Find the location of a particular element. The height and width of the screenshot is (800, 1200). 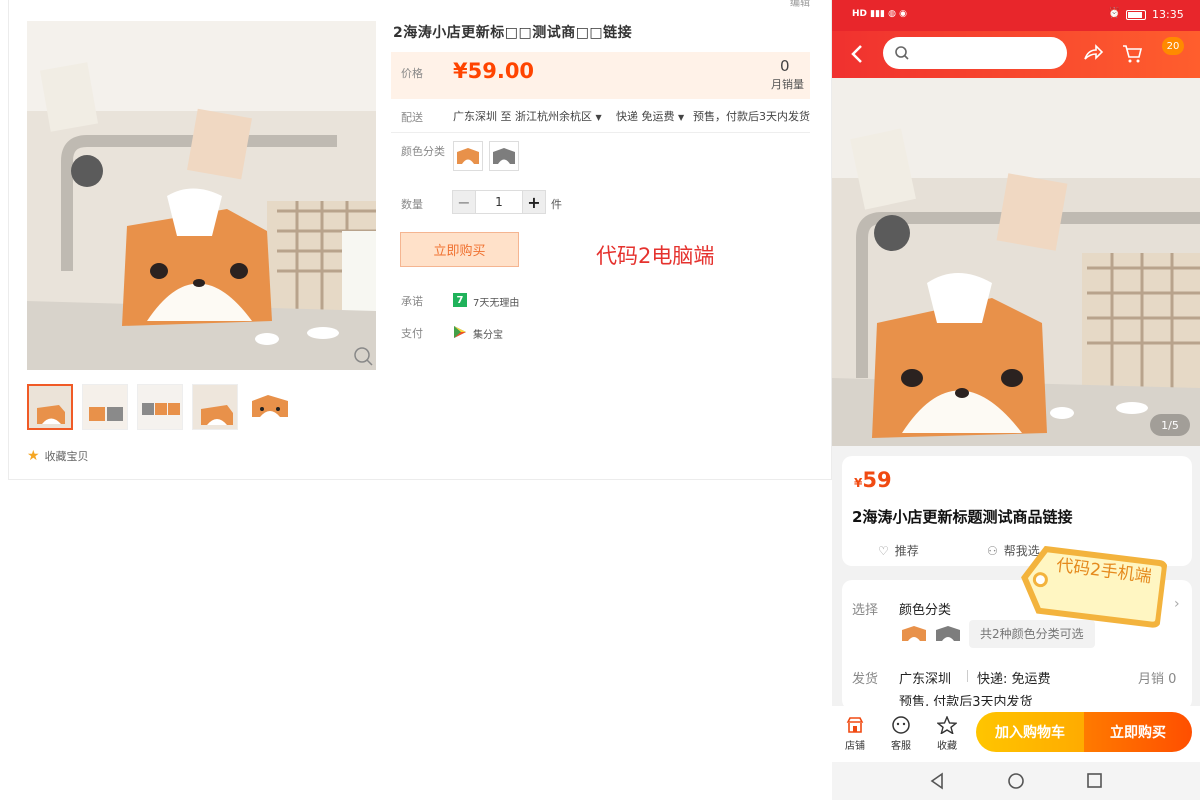

favorite-link: ★ 收藏宝贝 is located at coordinates (58, 456).